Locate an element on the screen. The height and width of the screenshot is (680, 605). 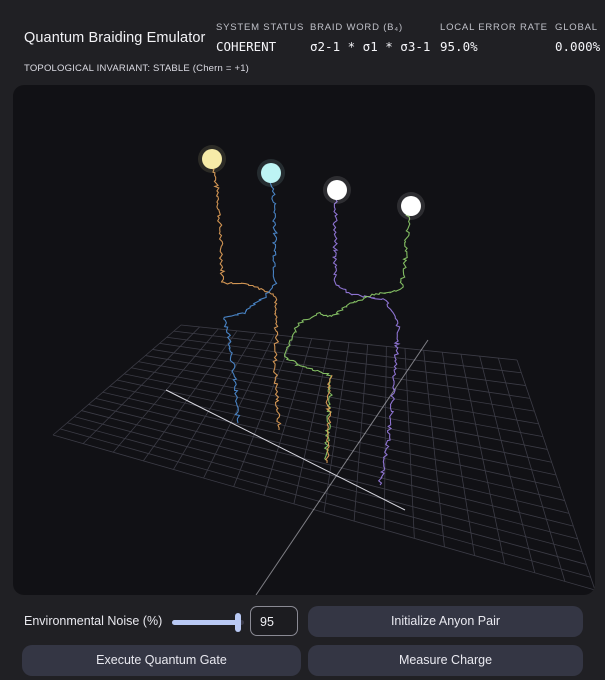
braid-word-value: σ2-1 * σ1 * σ3-1 is located at coordinates (370, 46).